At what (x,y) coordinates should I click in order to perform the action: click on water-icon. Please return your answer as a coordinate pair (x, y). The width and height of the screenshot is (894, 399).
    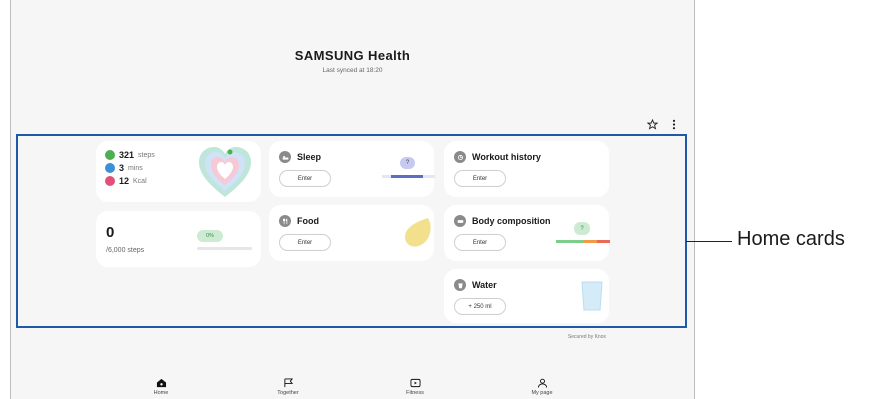
    Looking at the image, I should click on (460, 285).